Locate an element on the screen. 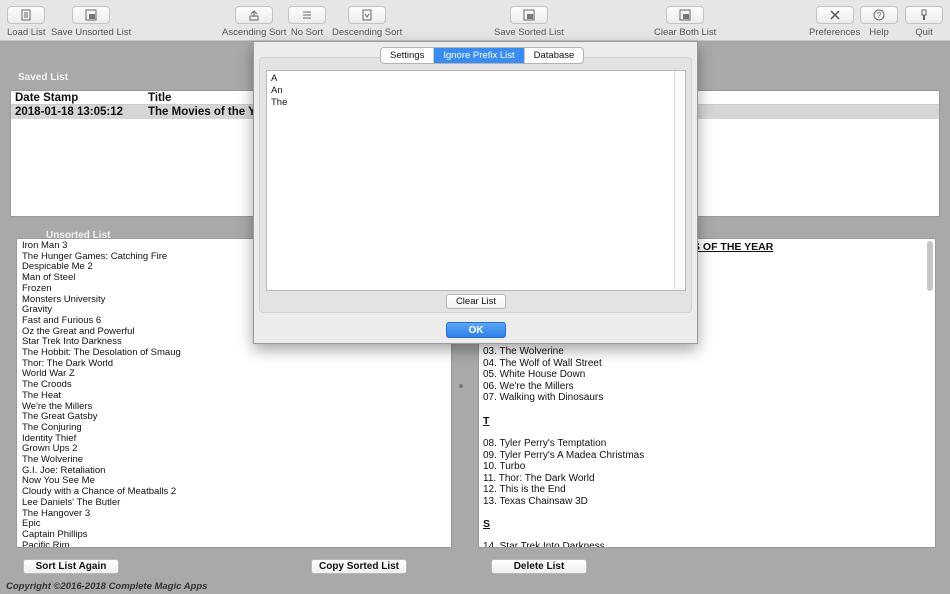 The width and height of the screenshot is (950, 594). letter-heading-s: S is located at coordinates (487, 524).